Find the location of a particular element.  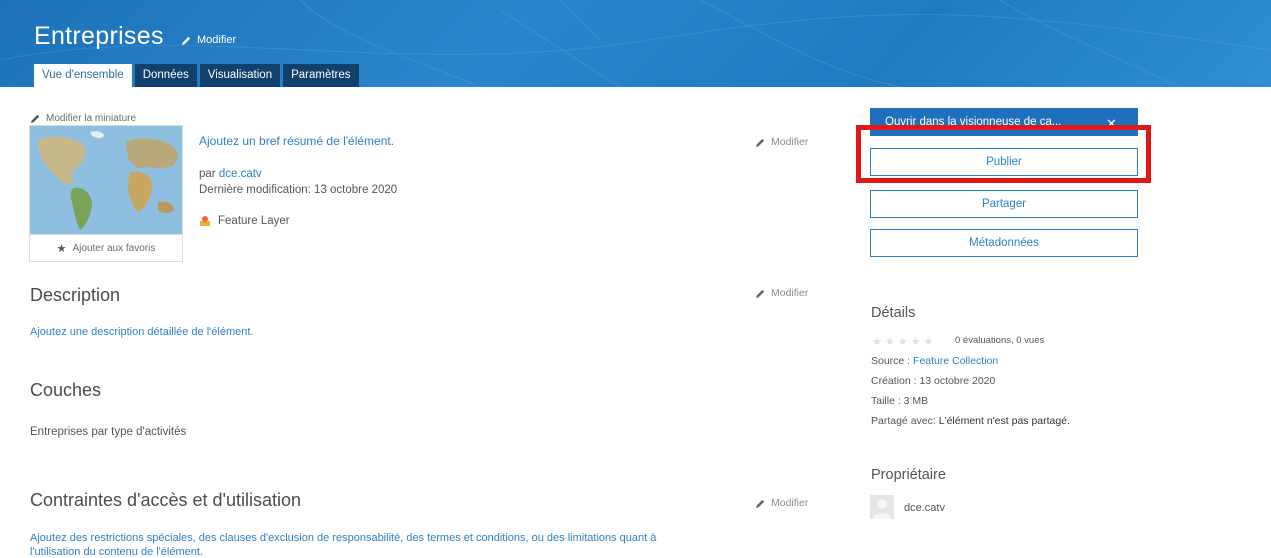

user-avatar-icon is located at coordinates (882, 507).